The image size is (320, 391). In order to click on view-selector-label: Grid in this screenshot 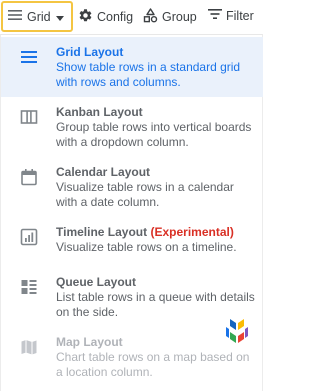, I will do `click(39, 16)`.